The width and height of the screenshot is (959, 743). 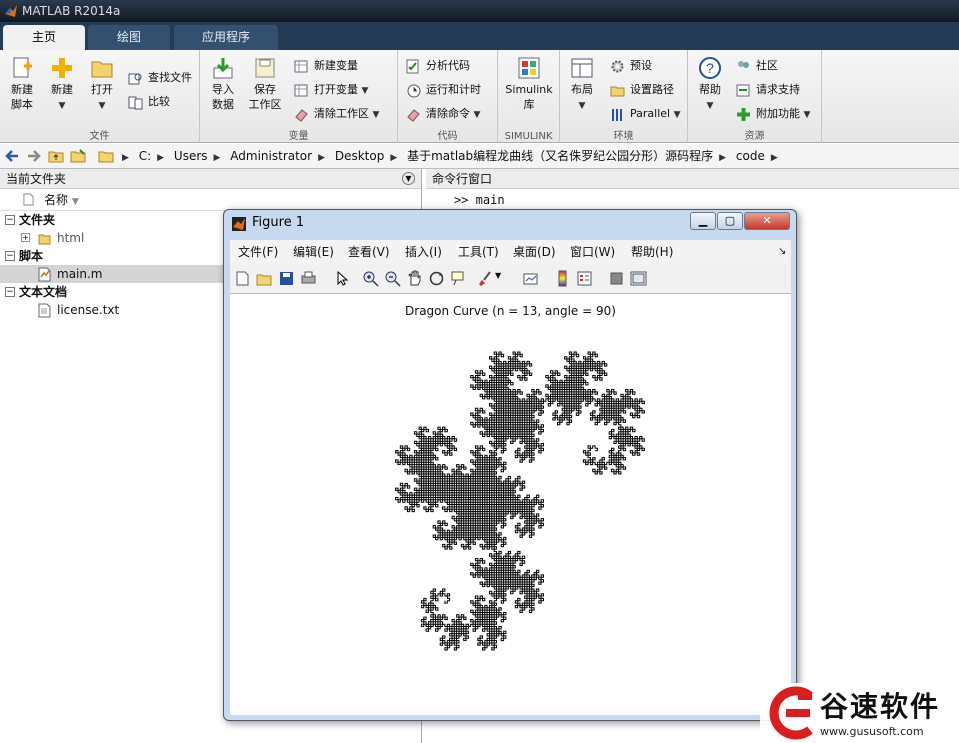 What do you see at coordinates (528, 136) in the screenshot?
I see `simulink-section-label: SIMULINK` at bounding box center [528, 136].